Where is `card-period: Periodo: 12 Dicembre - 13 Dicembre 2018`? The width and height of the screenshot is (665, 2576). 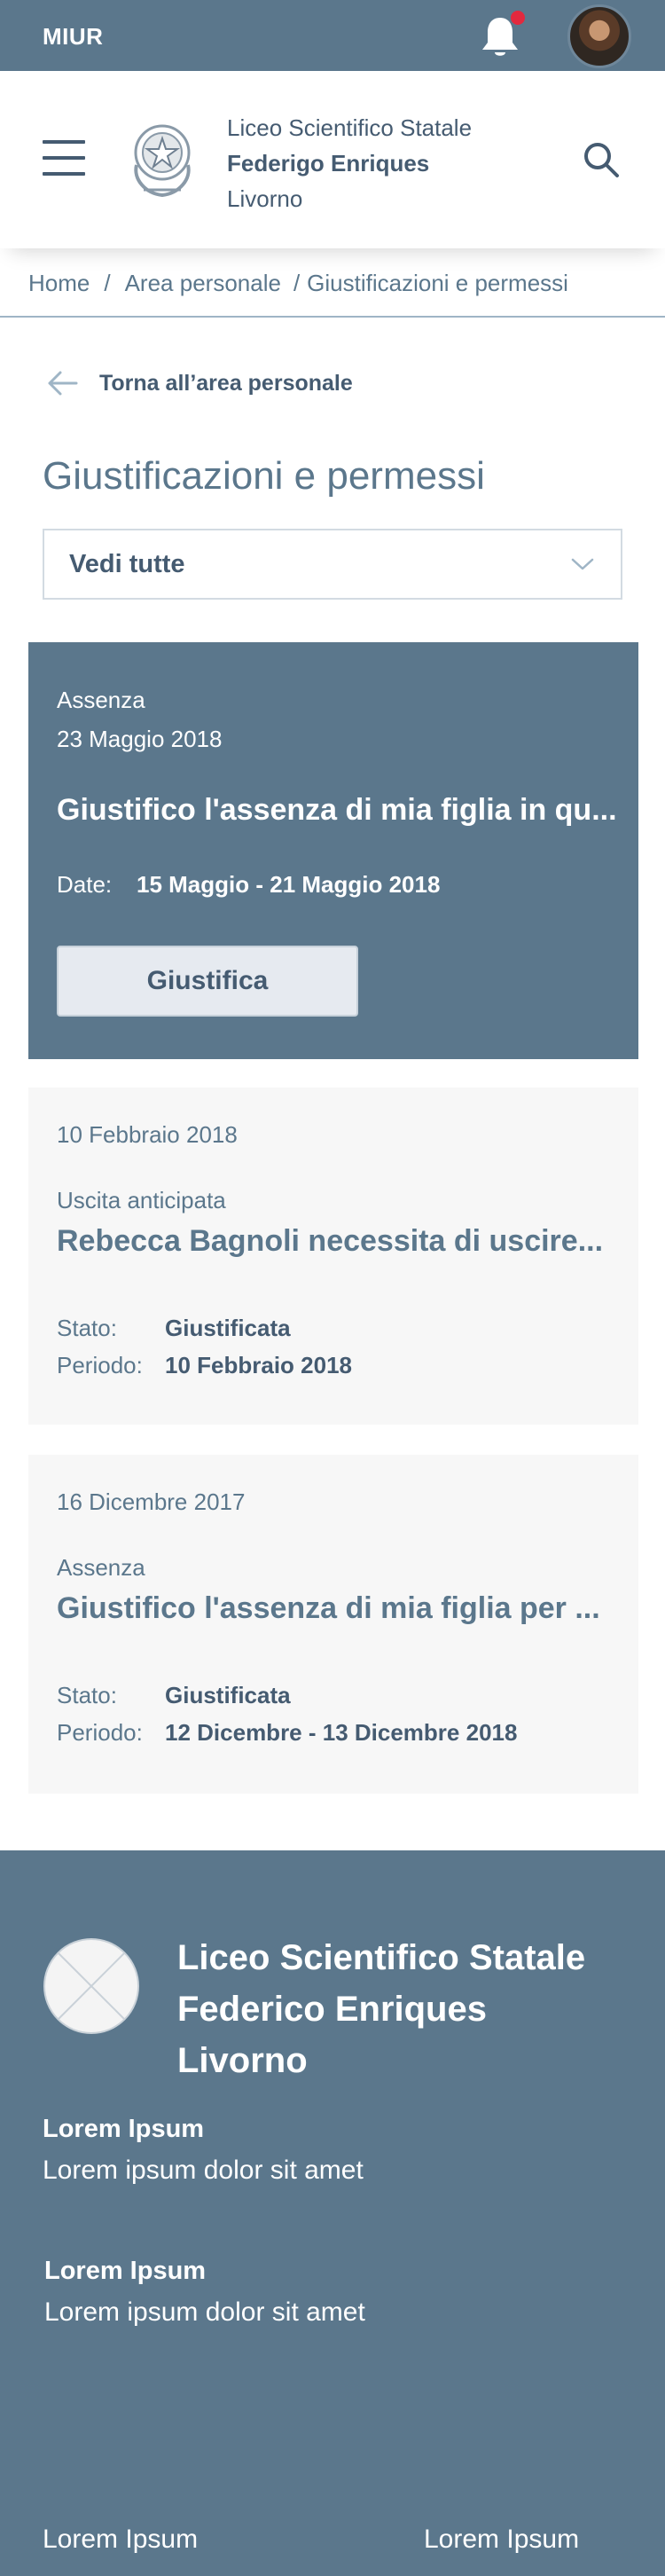
card-period: Periodo: 12 Dicembre - 13 Dicembre 2018 is located at coordinates (287, 1733).